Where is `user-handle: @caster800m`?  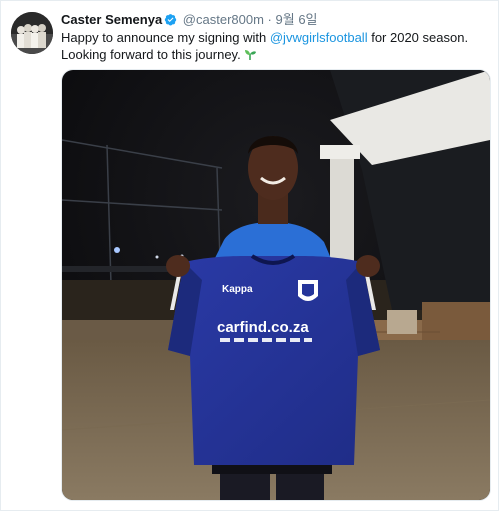 user-handle: @caster800m is located at coordinates (223, 19).